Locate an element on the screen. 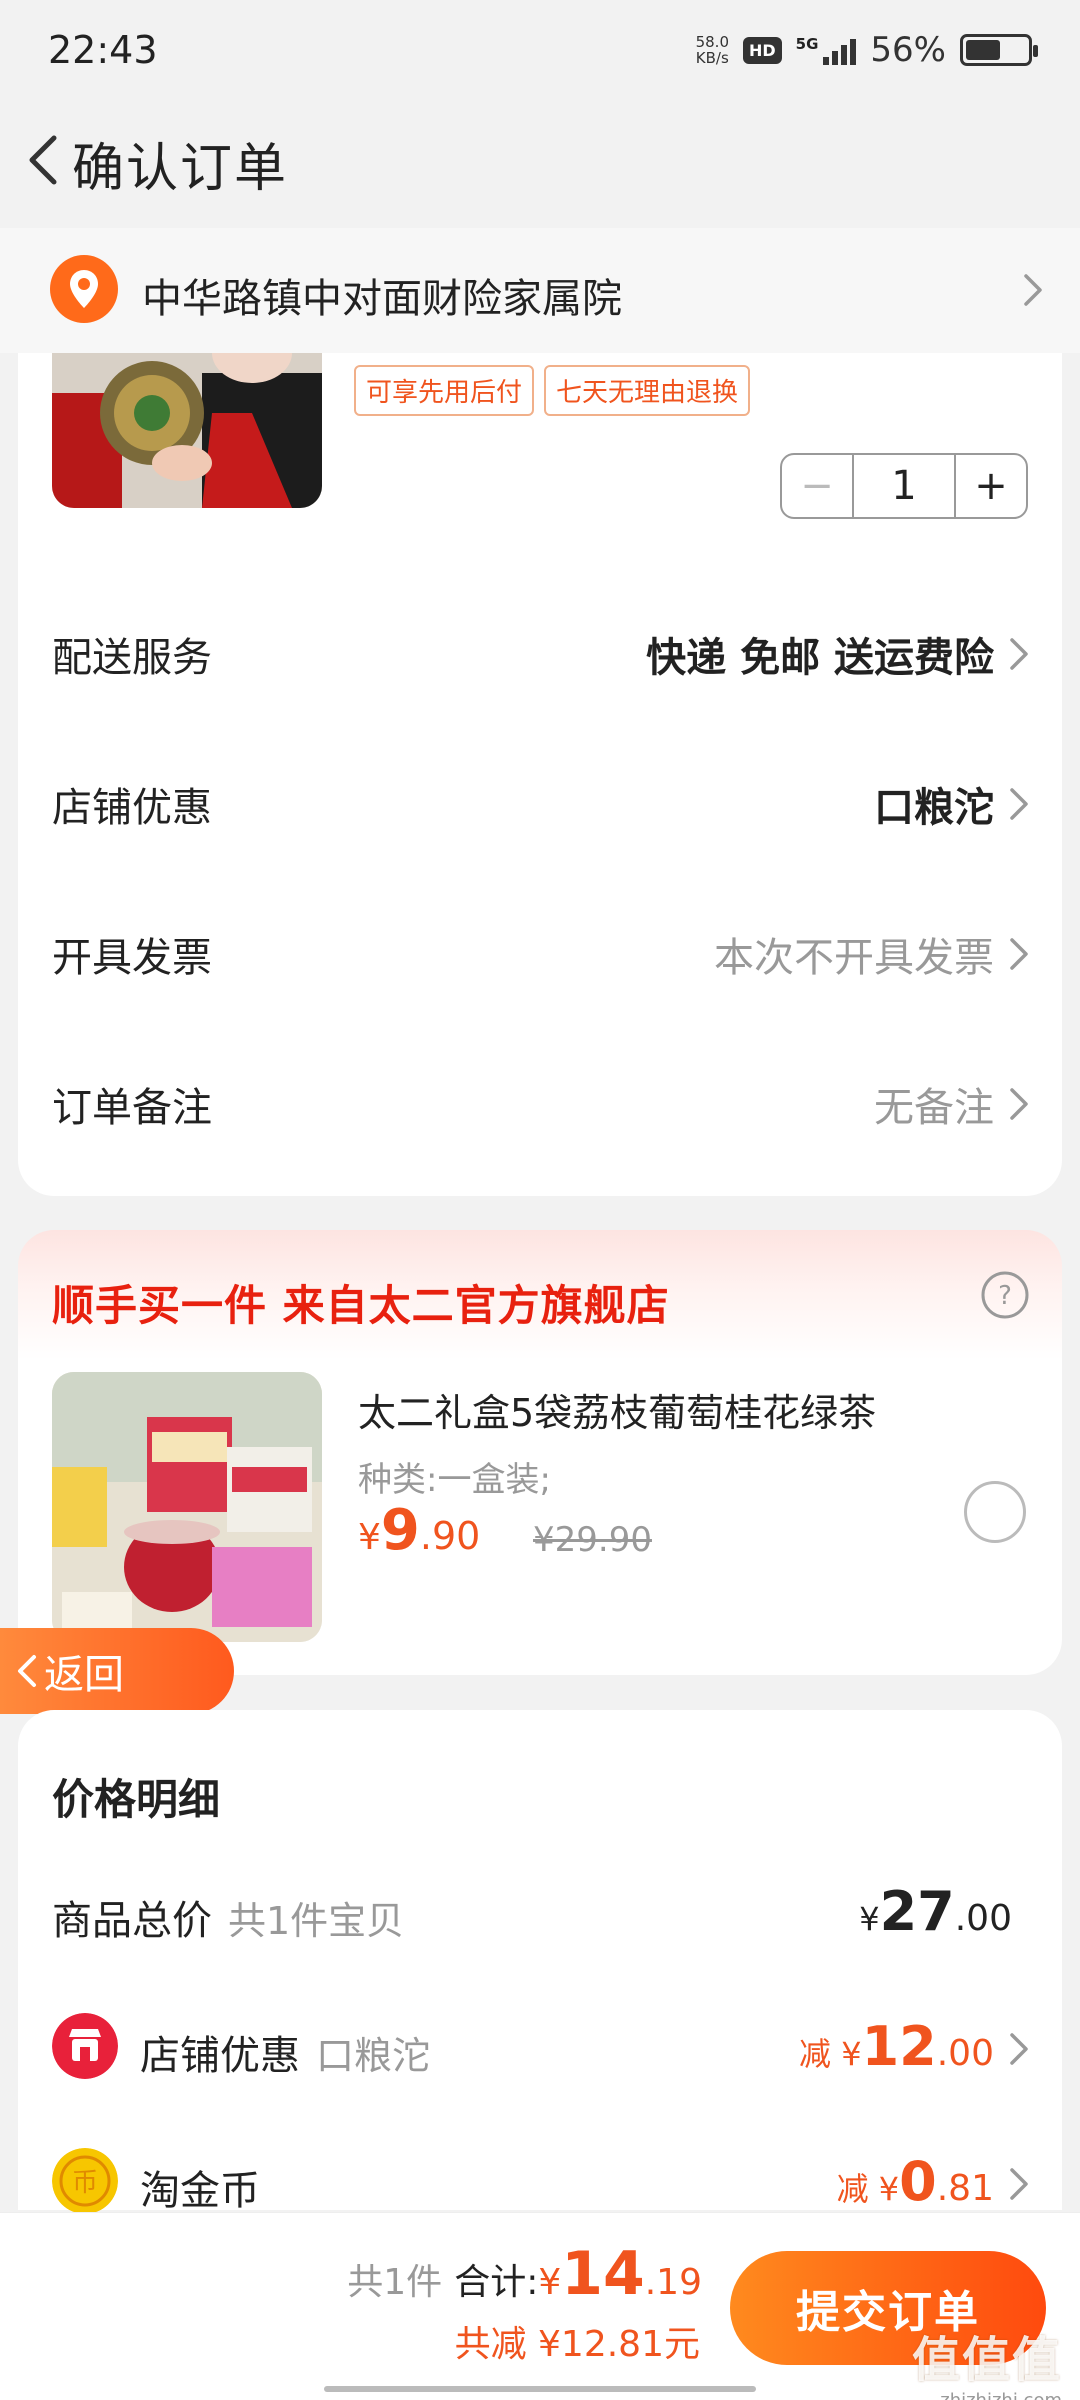 This screenshot has height=2400, width=1080. shop-discount-sub: 口粮沱 is located at coordinates (373, 2056).